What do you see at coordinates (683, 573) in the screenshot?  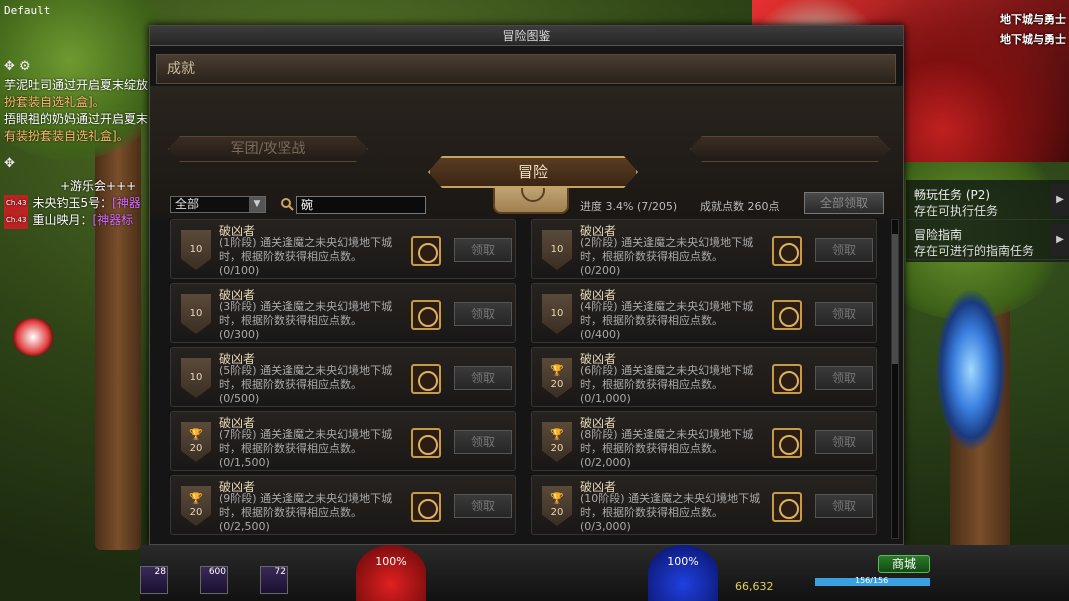 I see `mp-orb: 100%` at bounding box center [683, 573].